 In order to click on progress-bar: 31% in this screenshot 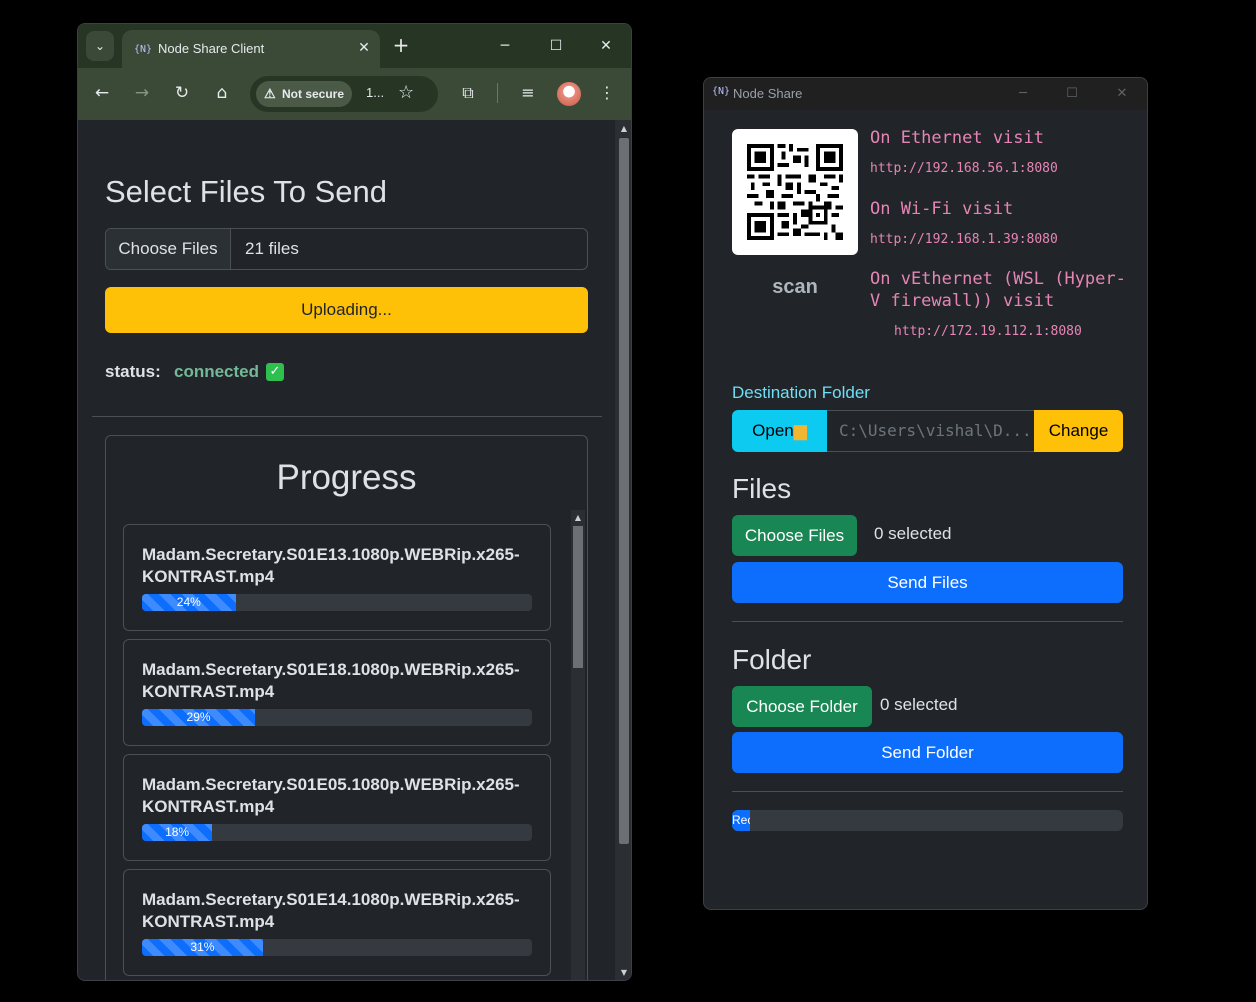, I will do `click(337, 947)`.